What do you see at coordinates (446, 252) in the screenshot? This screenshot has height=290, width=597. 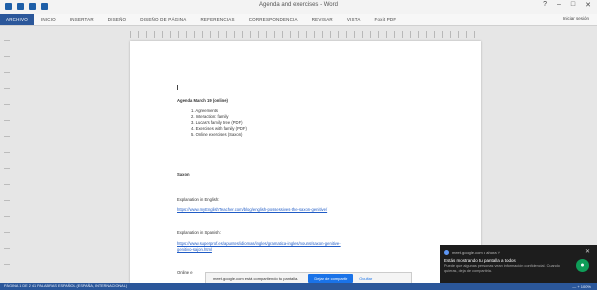 I see `chrome-icon` at bounding box center [446, 252].